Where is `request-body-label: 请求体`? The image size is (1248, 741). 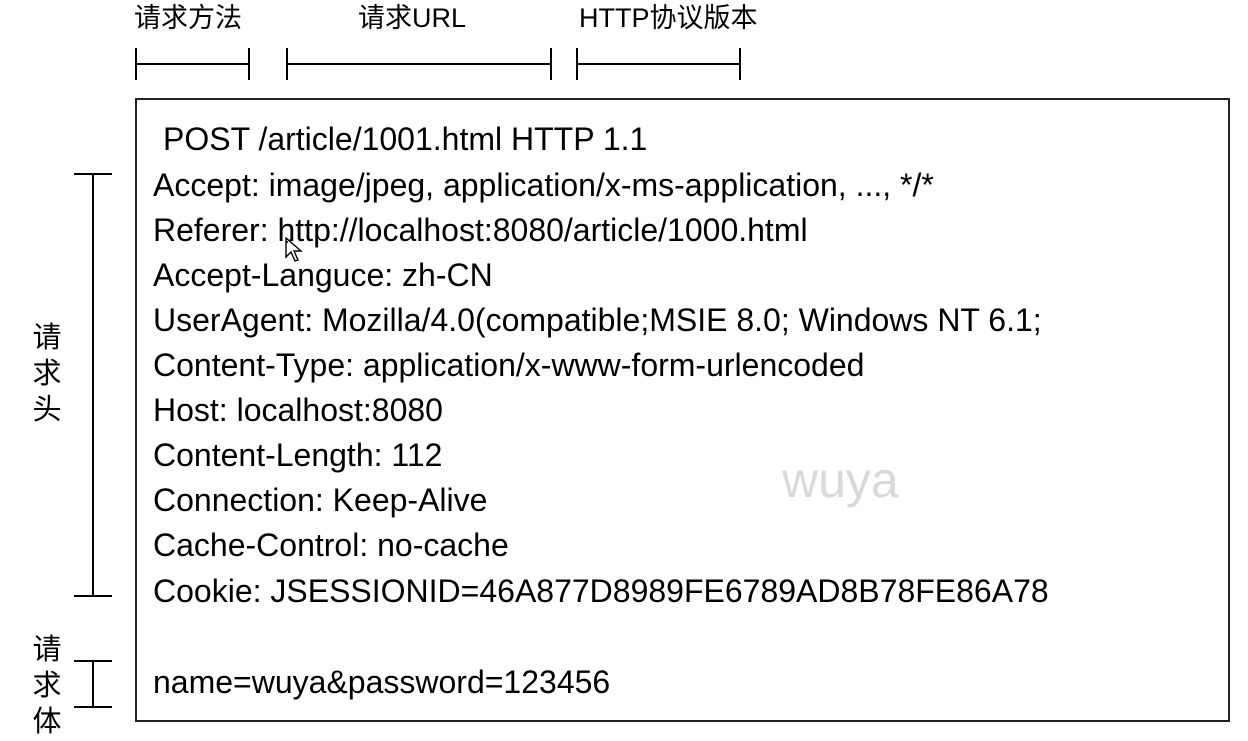
request-body-label: 请求体 is located at coordinates (47, 686).